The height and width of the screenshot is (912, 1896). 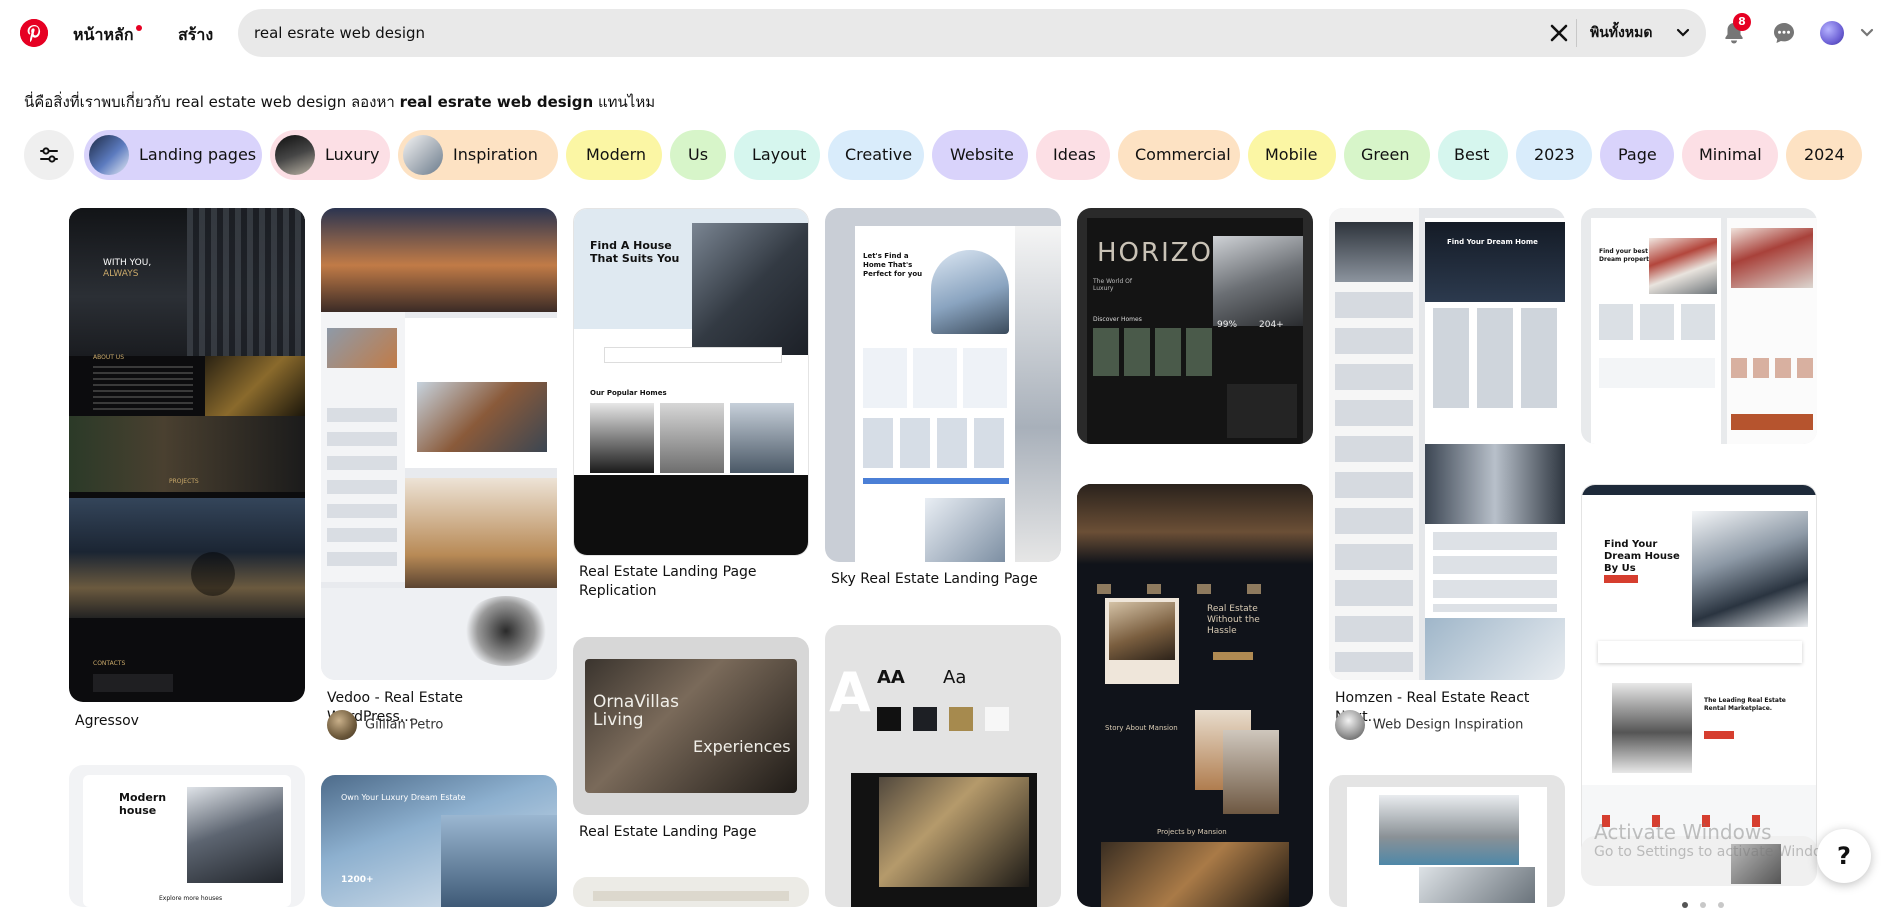 I want to click on chip-label: Us, so click(x=698, y=154).